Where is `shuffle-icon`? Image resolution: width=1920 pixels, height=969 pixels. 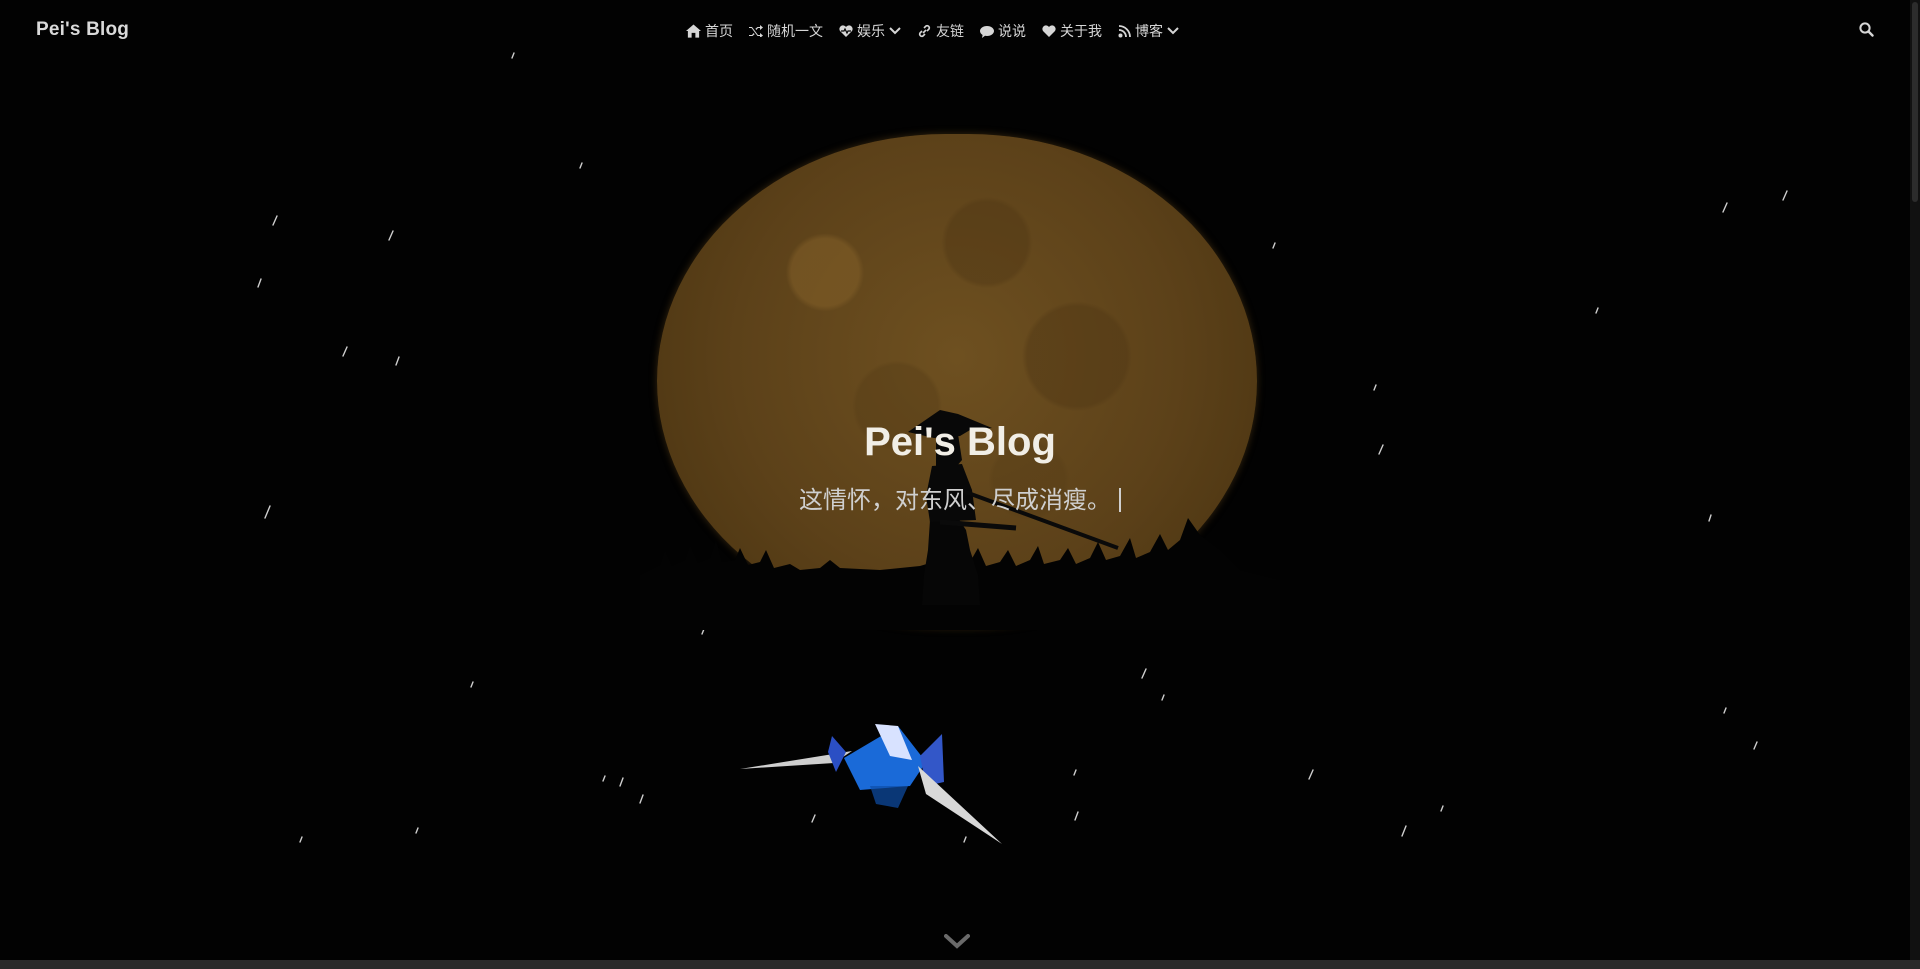 shuffle-icon is located at coordinates (756, 31).